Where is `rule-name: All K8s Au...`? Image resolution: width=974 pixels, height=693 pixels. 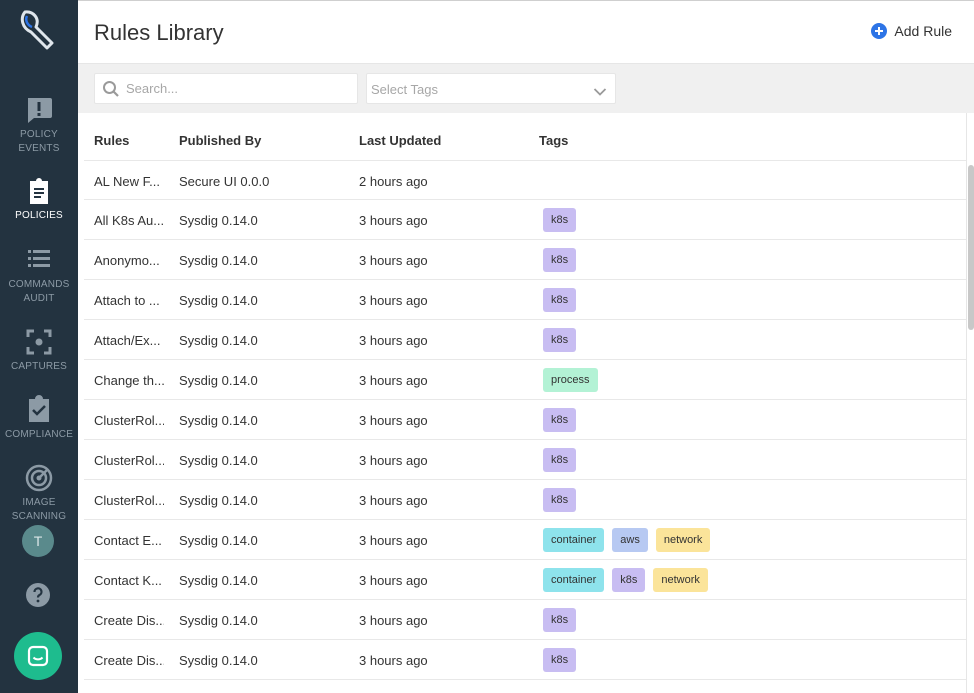 rule-name: All K8s Au... is located at coordinates (129, 220).